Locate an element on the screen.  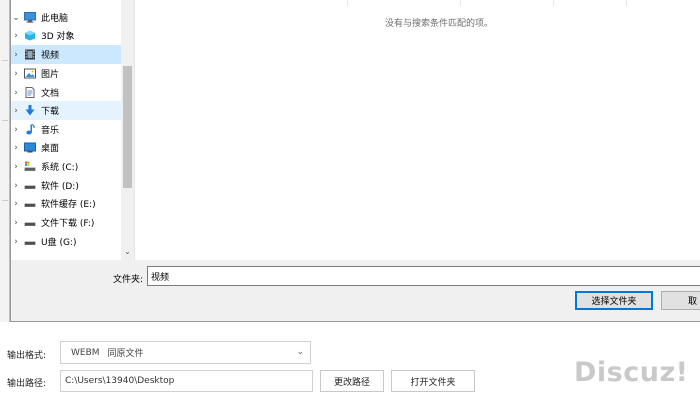
format-description: 同原文件 is located at coordinates (125, 354).